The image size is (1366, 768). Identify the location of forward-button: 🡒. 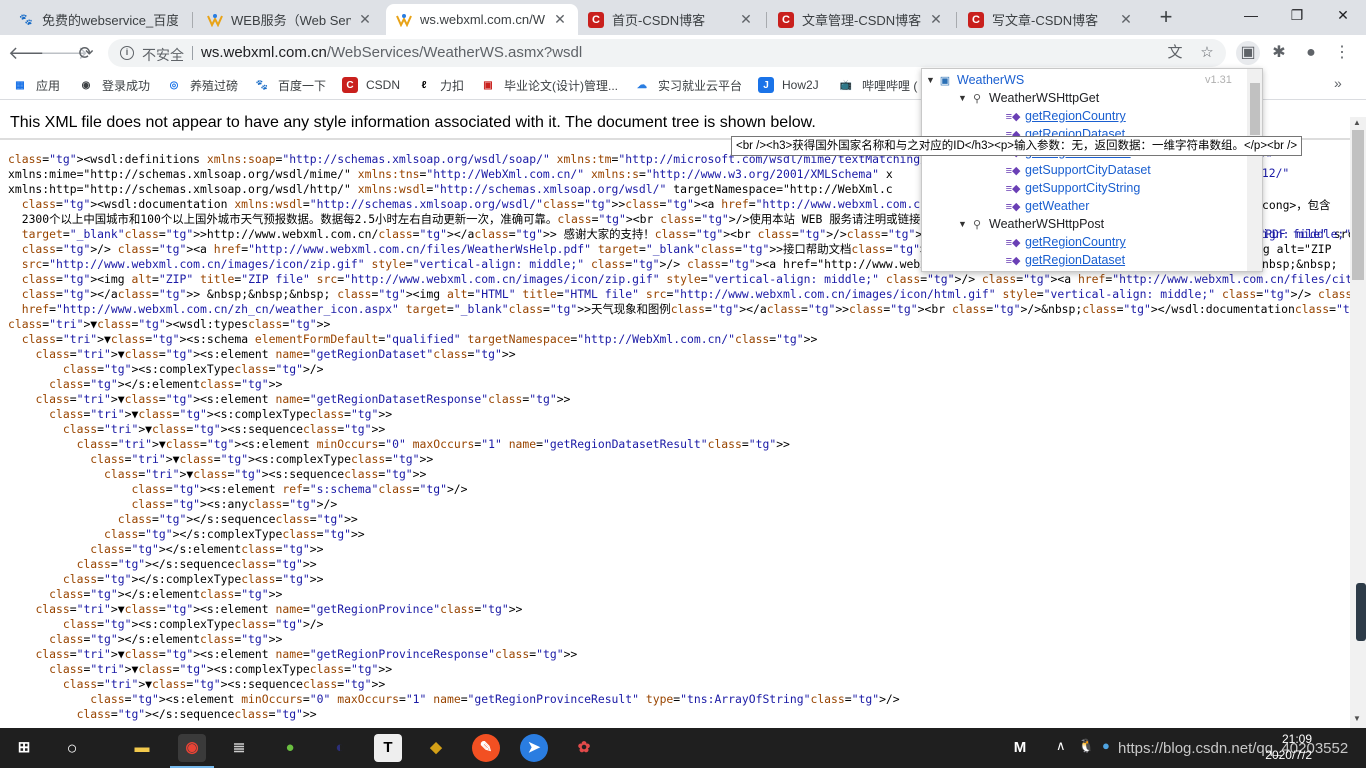
(64, 53).